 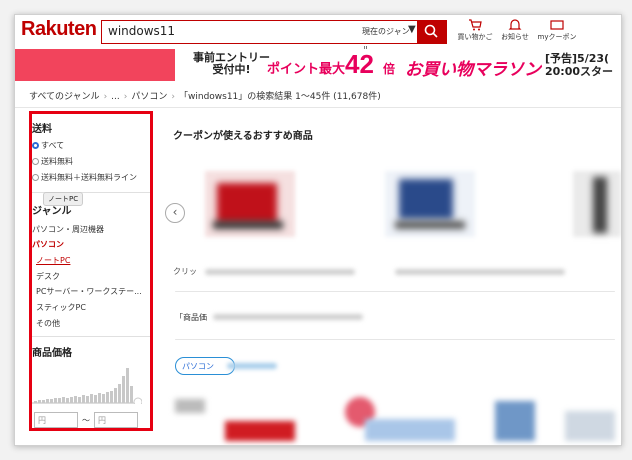 What do you see at coordinates (190, 406) in the screenshot?
I see `blurred-logo` at bounding box center [190, 406].